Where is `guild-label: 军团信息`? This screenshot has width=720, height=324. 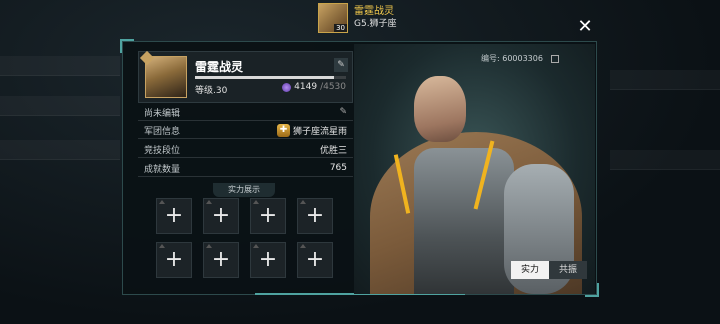 guild-label: 军团信息 is located at coordinates (162, 131).